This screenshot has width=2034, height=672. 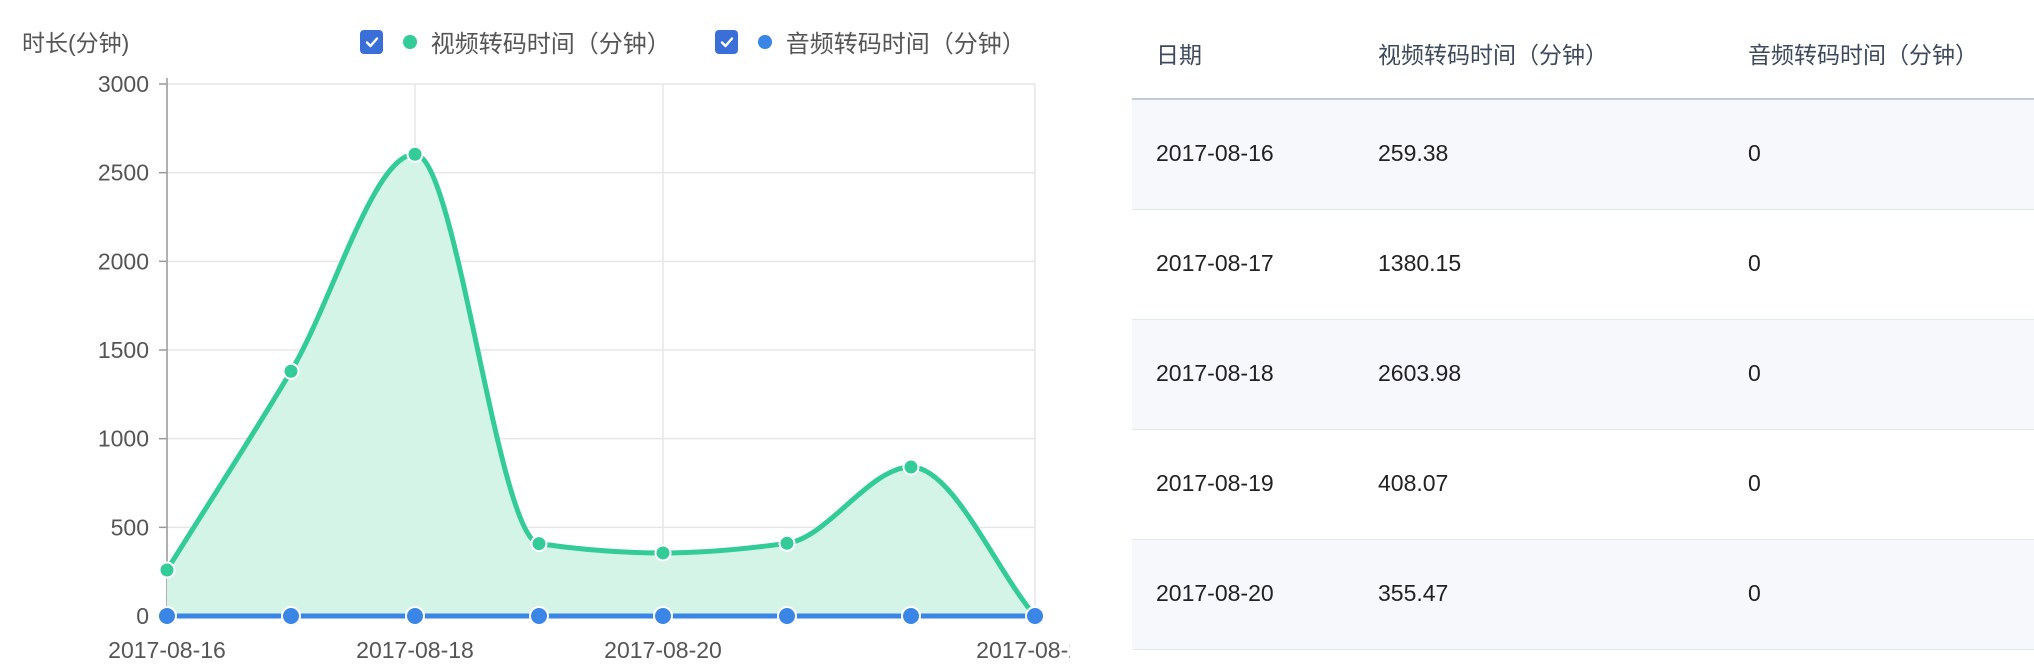 I want to click on cell-video: 1380.15, so click(x=1420, y=263).